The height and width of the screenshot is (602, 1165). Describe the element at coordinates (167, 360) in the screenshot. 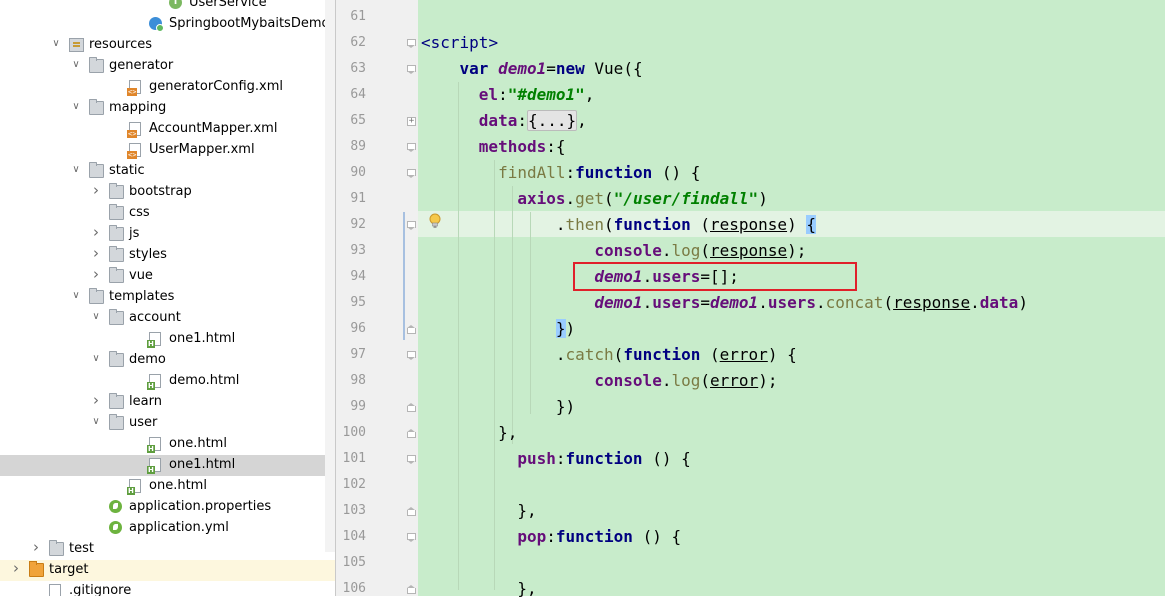

I see `tree-item: ∨ demo` at that location.